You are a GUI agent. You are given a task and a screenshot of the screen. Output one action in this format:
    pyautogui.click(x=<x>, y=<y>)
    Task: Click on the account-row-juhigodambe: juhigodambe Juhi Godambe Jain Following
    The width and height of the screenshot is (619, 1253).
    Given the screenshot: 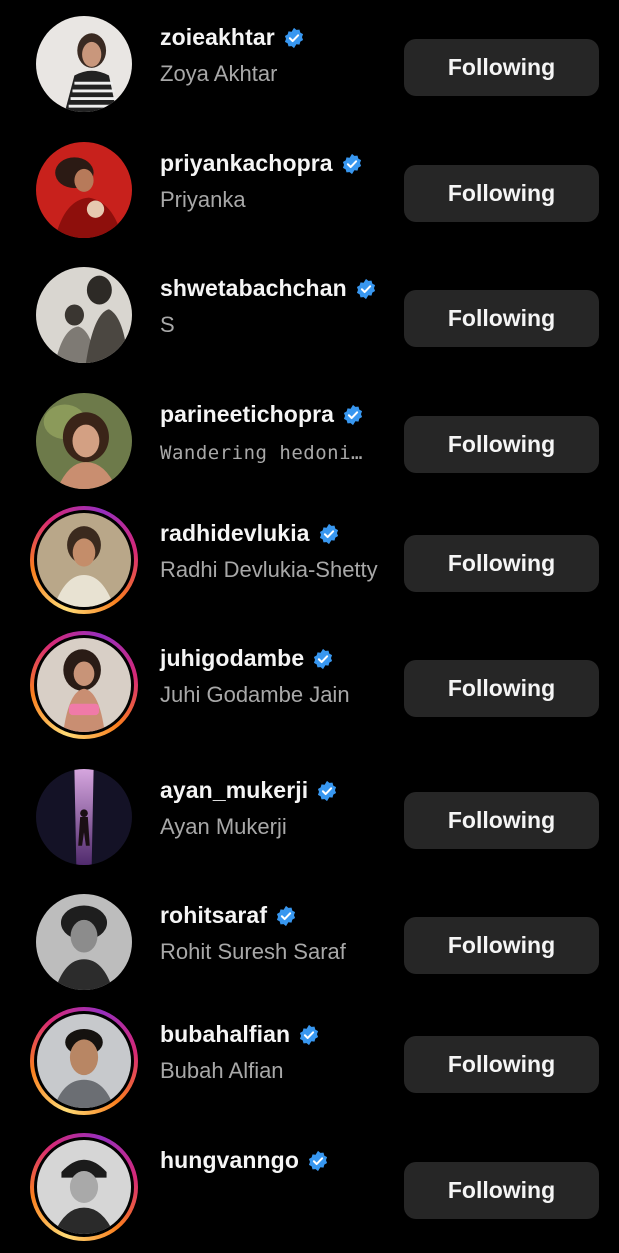 What is the action you would take?
    pyautogui.click(x=309, y=691)
    